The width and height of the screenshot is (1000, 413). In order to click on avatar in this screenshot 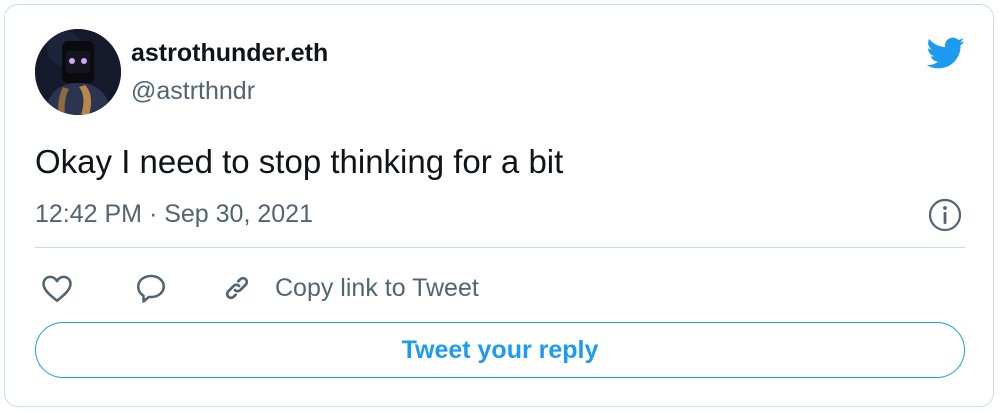, I will do `click(78, 72)`.